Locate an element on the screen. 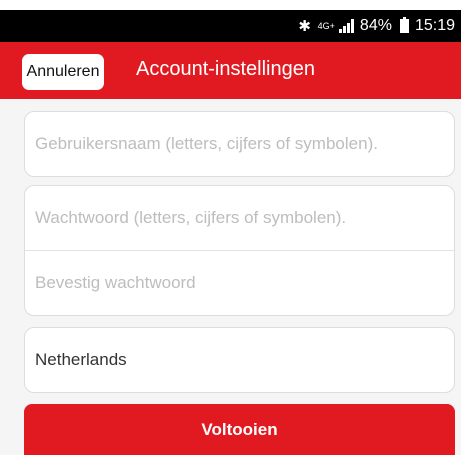 This screenshot has width=461, height=455. cancel-button: Annuleren is located at coordinates (63, 72).